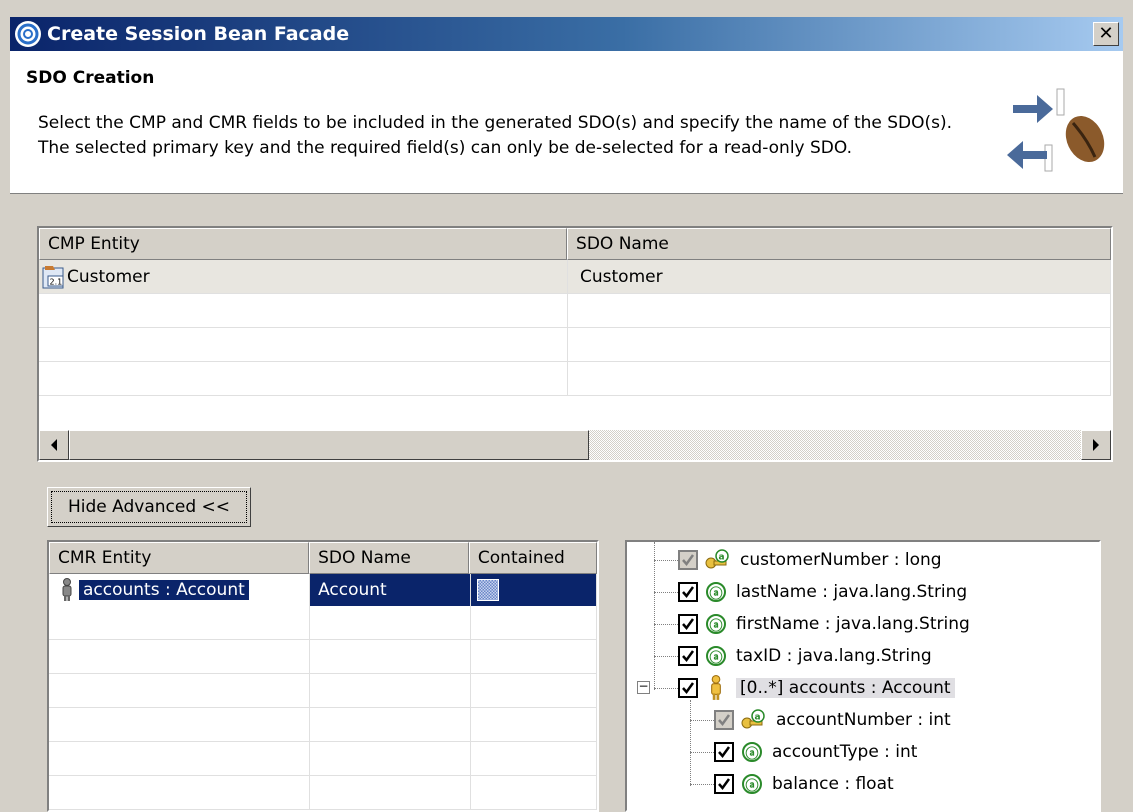 The width and height of the screenshot is (1133, 812). What do you see at coordinates (164, 590) in the screenshot?
I see `cmr-entity-name: accounts : Account` at bounding box center [164, 590].